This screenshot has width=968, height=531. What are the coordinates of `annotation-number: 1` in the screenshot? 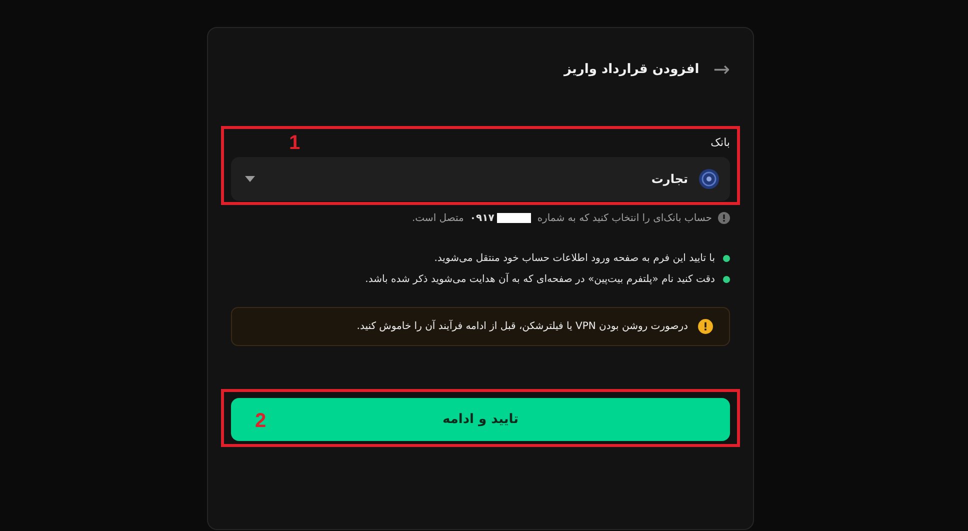 It's located at (294, 143).